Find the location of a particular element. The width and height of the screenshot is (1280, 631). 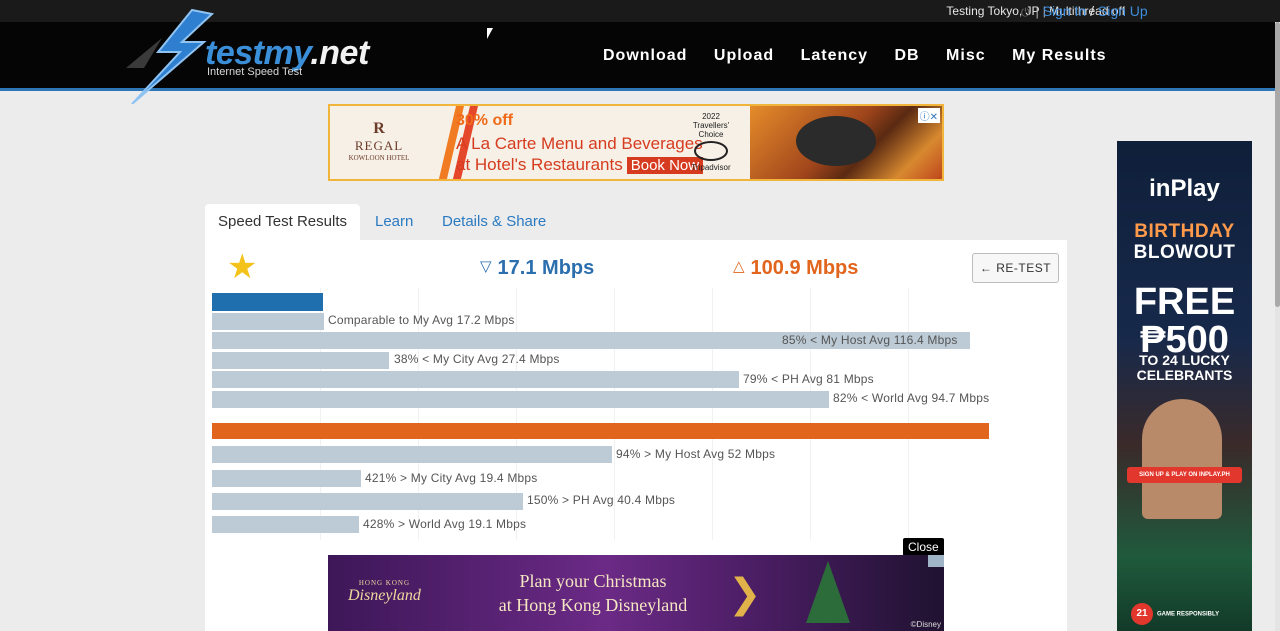

regal-hotel-logo: R REGAL KOWLOON HOTEL is located at coordinates (379, 141).